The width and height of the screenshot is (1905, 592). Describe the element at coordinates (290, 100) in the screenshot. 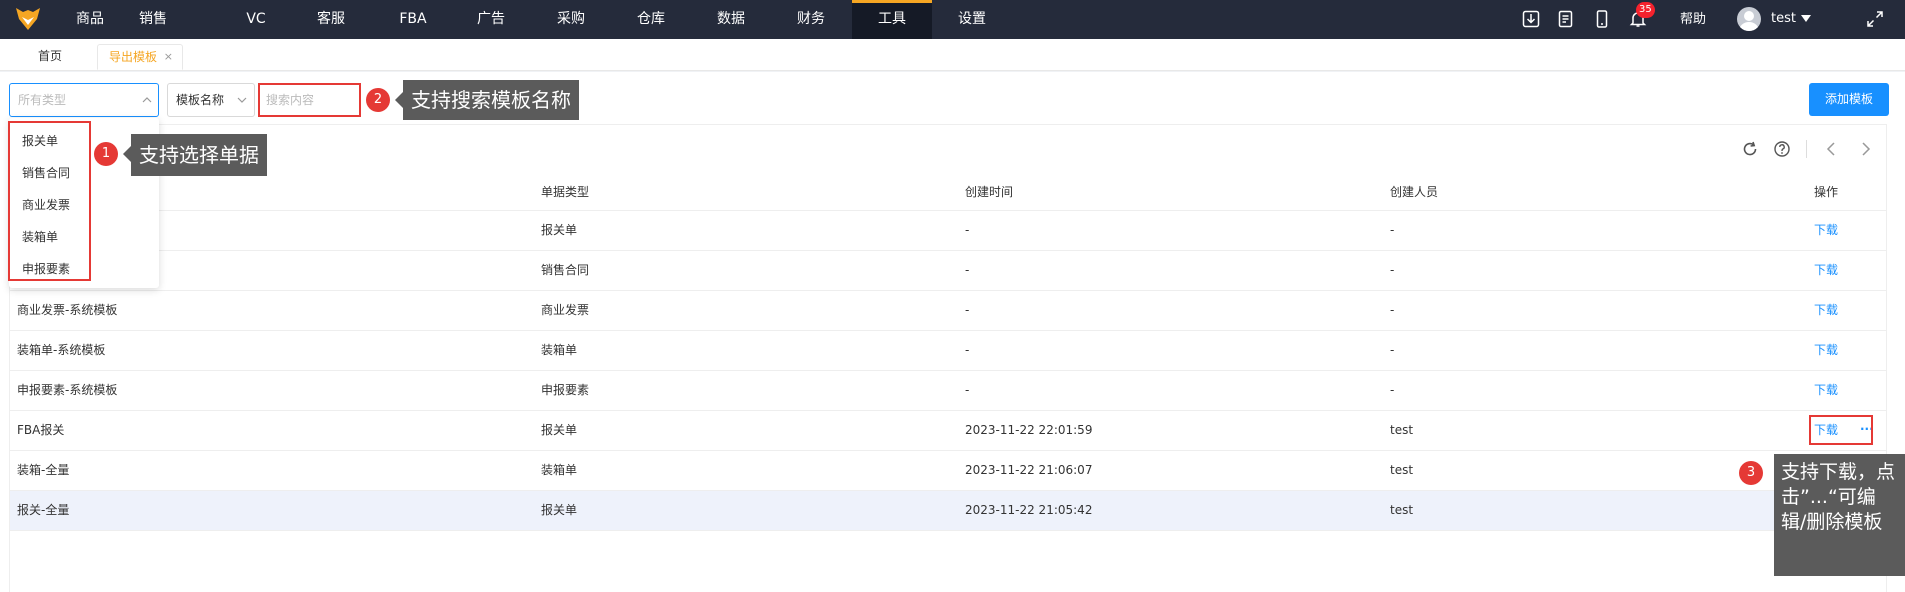

I see `search-input-placeholder: 搜索内容` at that location.